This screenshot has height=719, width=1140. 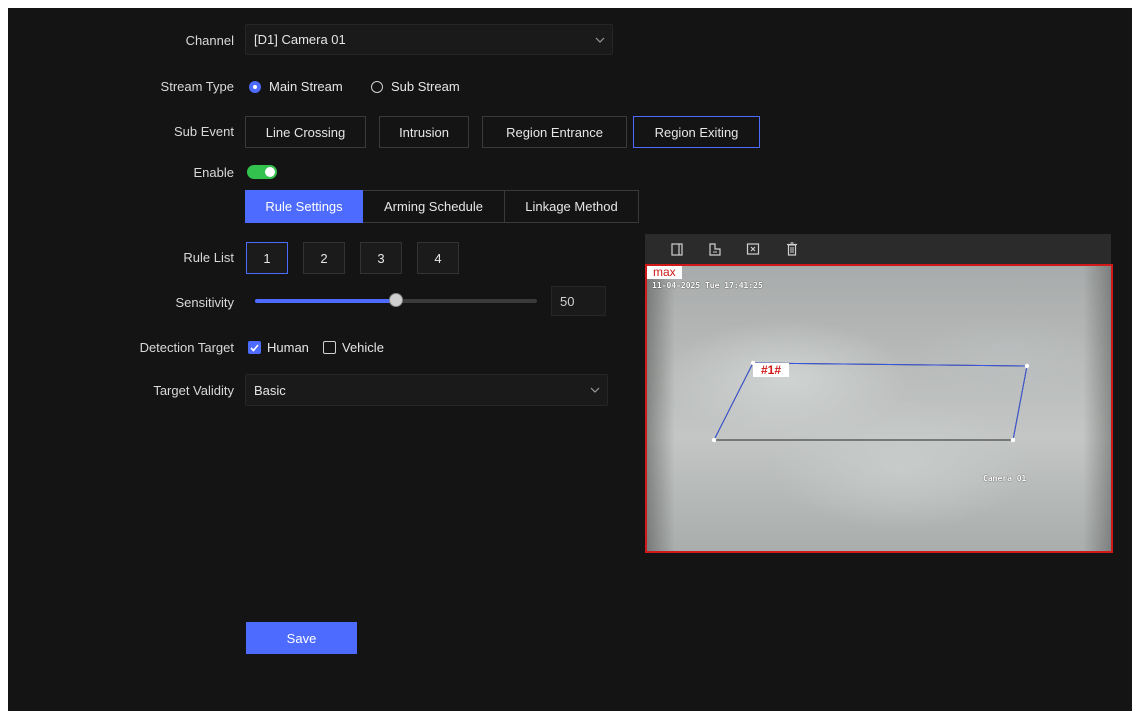 What do you see at coordinates (771, 370) in the screenshot?
I see `region-number-tag: #1#` at bounding box center [771, 370].